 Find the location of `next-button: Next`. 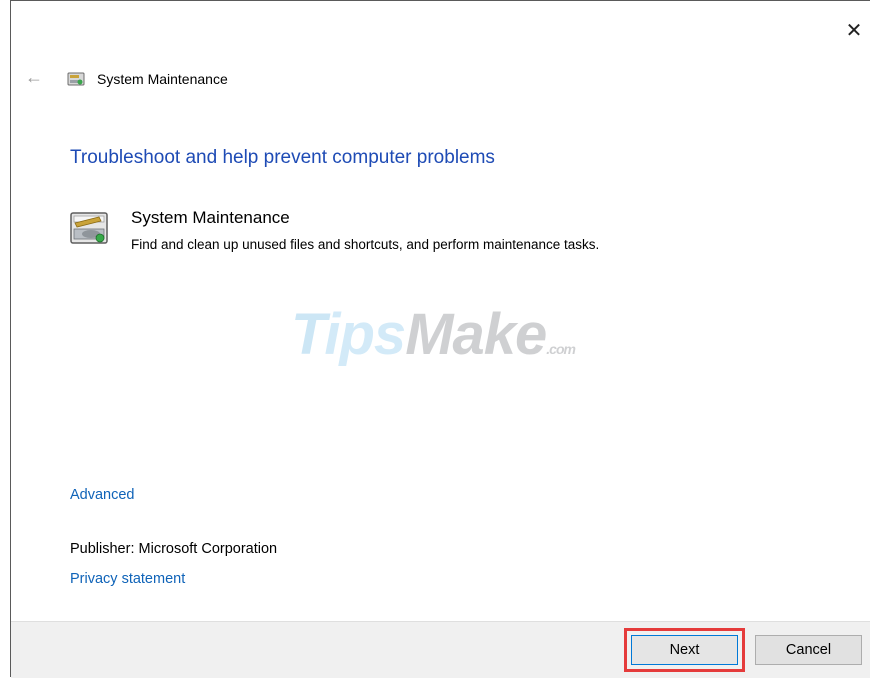

next-button: Next is located at coordinates (684, 650).